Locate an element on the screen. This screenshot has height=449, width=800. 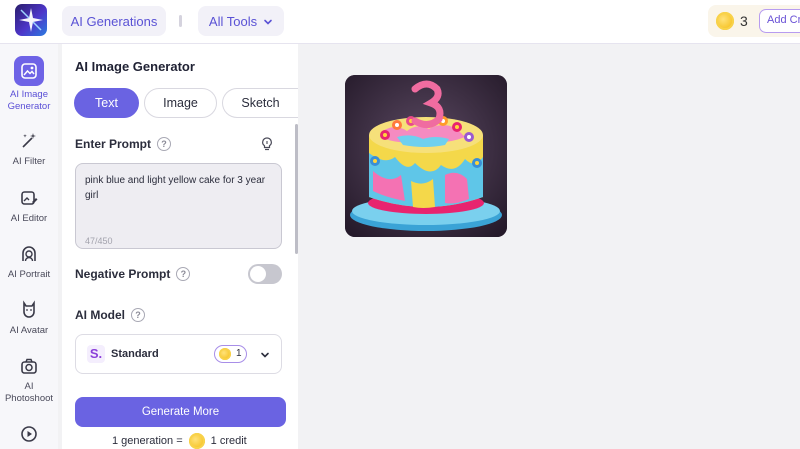
tab-sketch: Sketch is located at coordinates (260, 103).